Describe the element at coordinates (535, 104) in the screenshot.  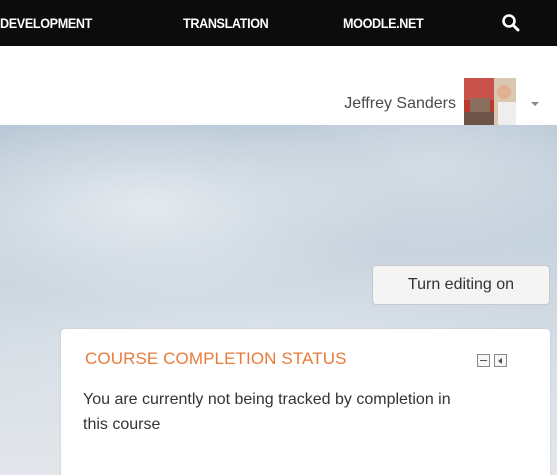
I see `user-menu-caret-icon` at that location.